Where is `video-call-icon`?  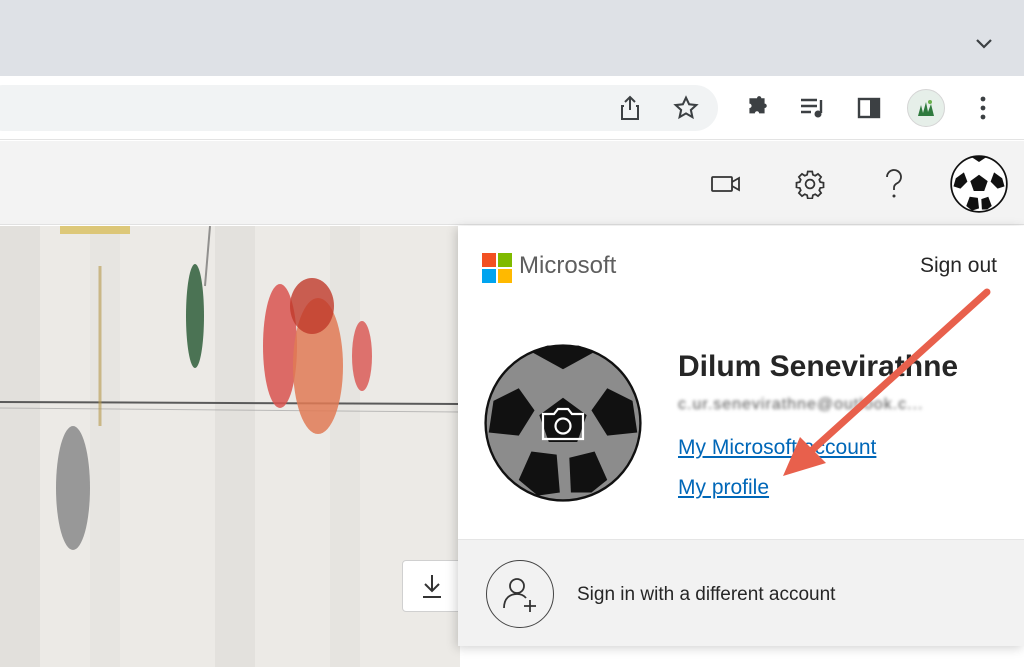
video-call-icon is located at coordinates (726, 184).